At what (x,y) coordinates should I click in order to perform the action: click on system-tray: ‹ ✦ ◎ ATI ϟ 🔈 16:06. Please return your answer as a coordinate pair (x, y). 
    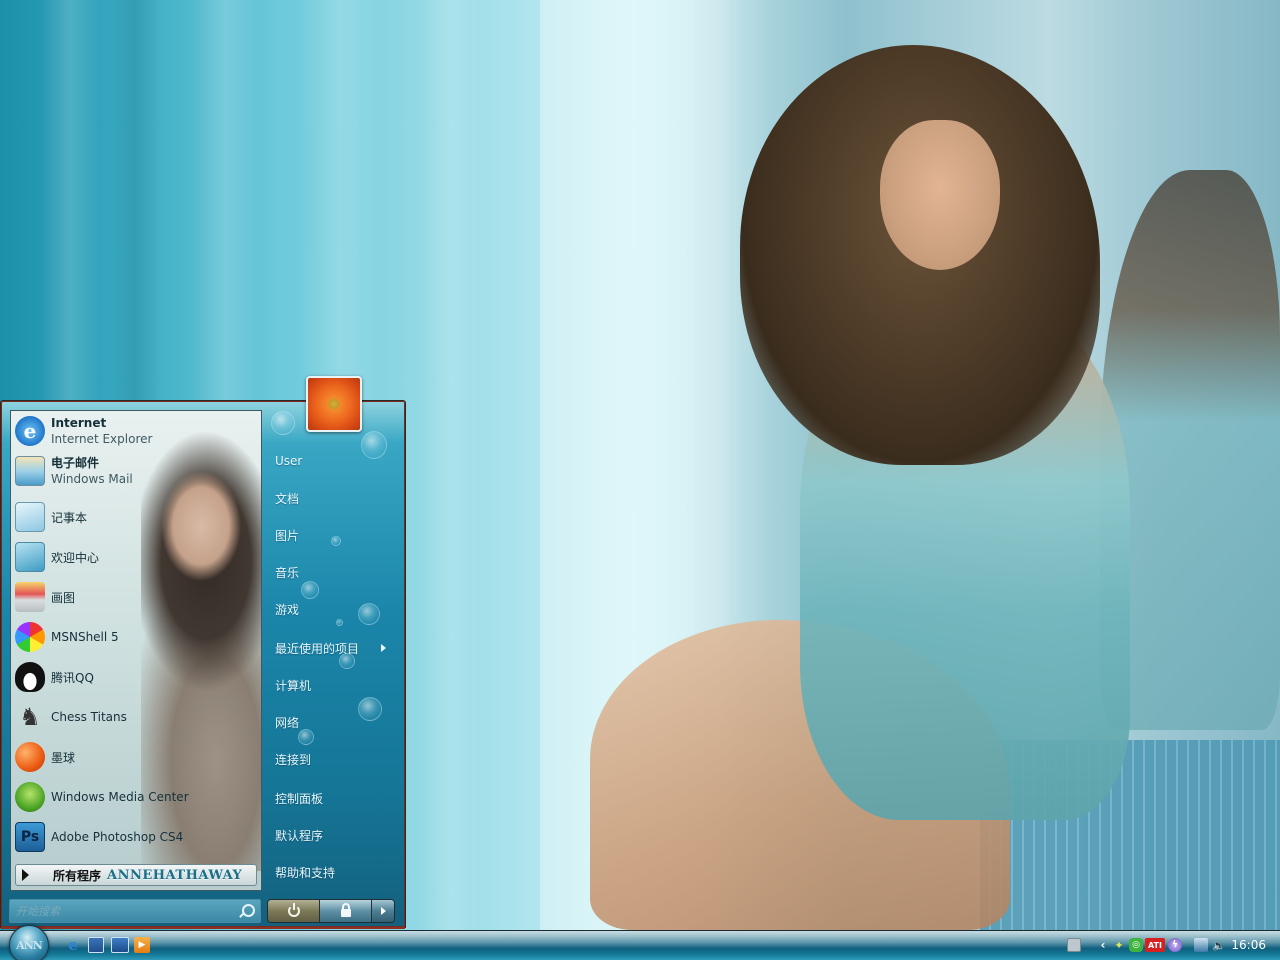
    Looking at the image, I should click on (1170, 945).